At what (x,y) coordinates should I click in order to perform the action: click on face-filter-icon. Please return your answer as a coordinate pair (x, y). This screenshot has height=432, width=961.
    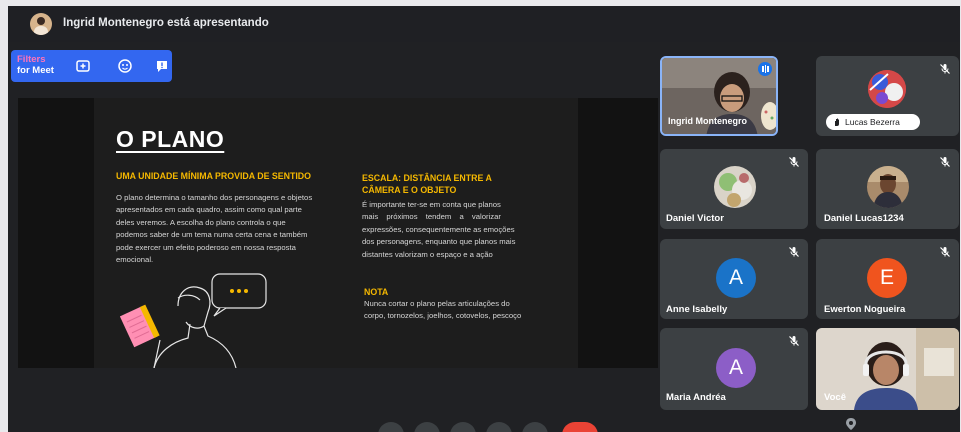
    Looking at the image, I should click on (125, 66).